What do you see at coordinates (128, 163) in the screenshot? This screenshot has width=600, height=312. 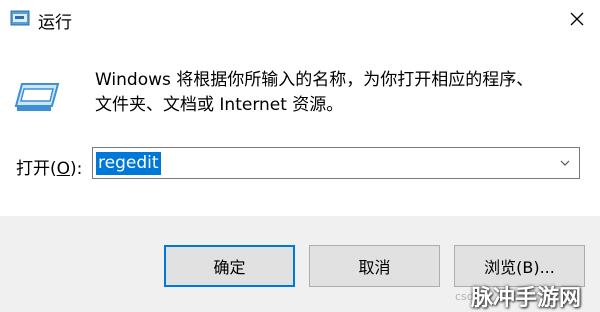 I see `open-input-value: regedit` at bounding box center [128, 163].